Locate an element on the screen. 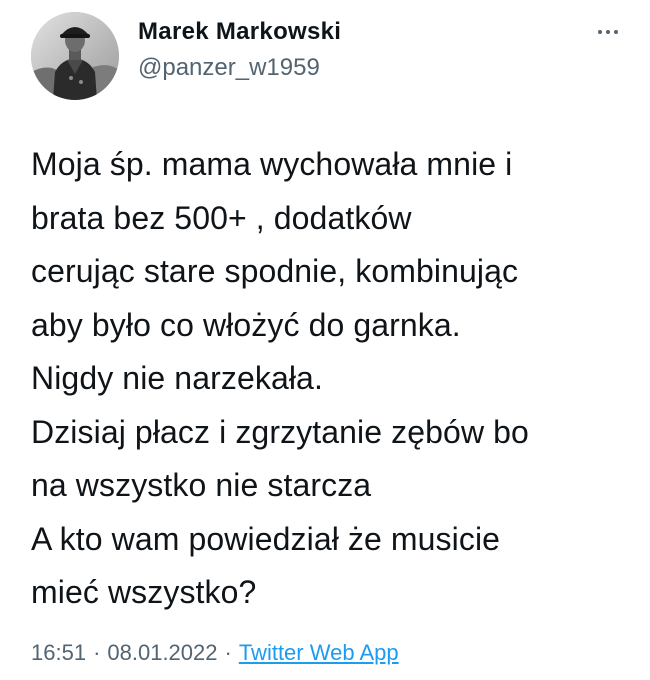  more-horizontal-icon is located at coordinates (608, 32).